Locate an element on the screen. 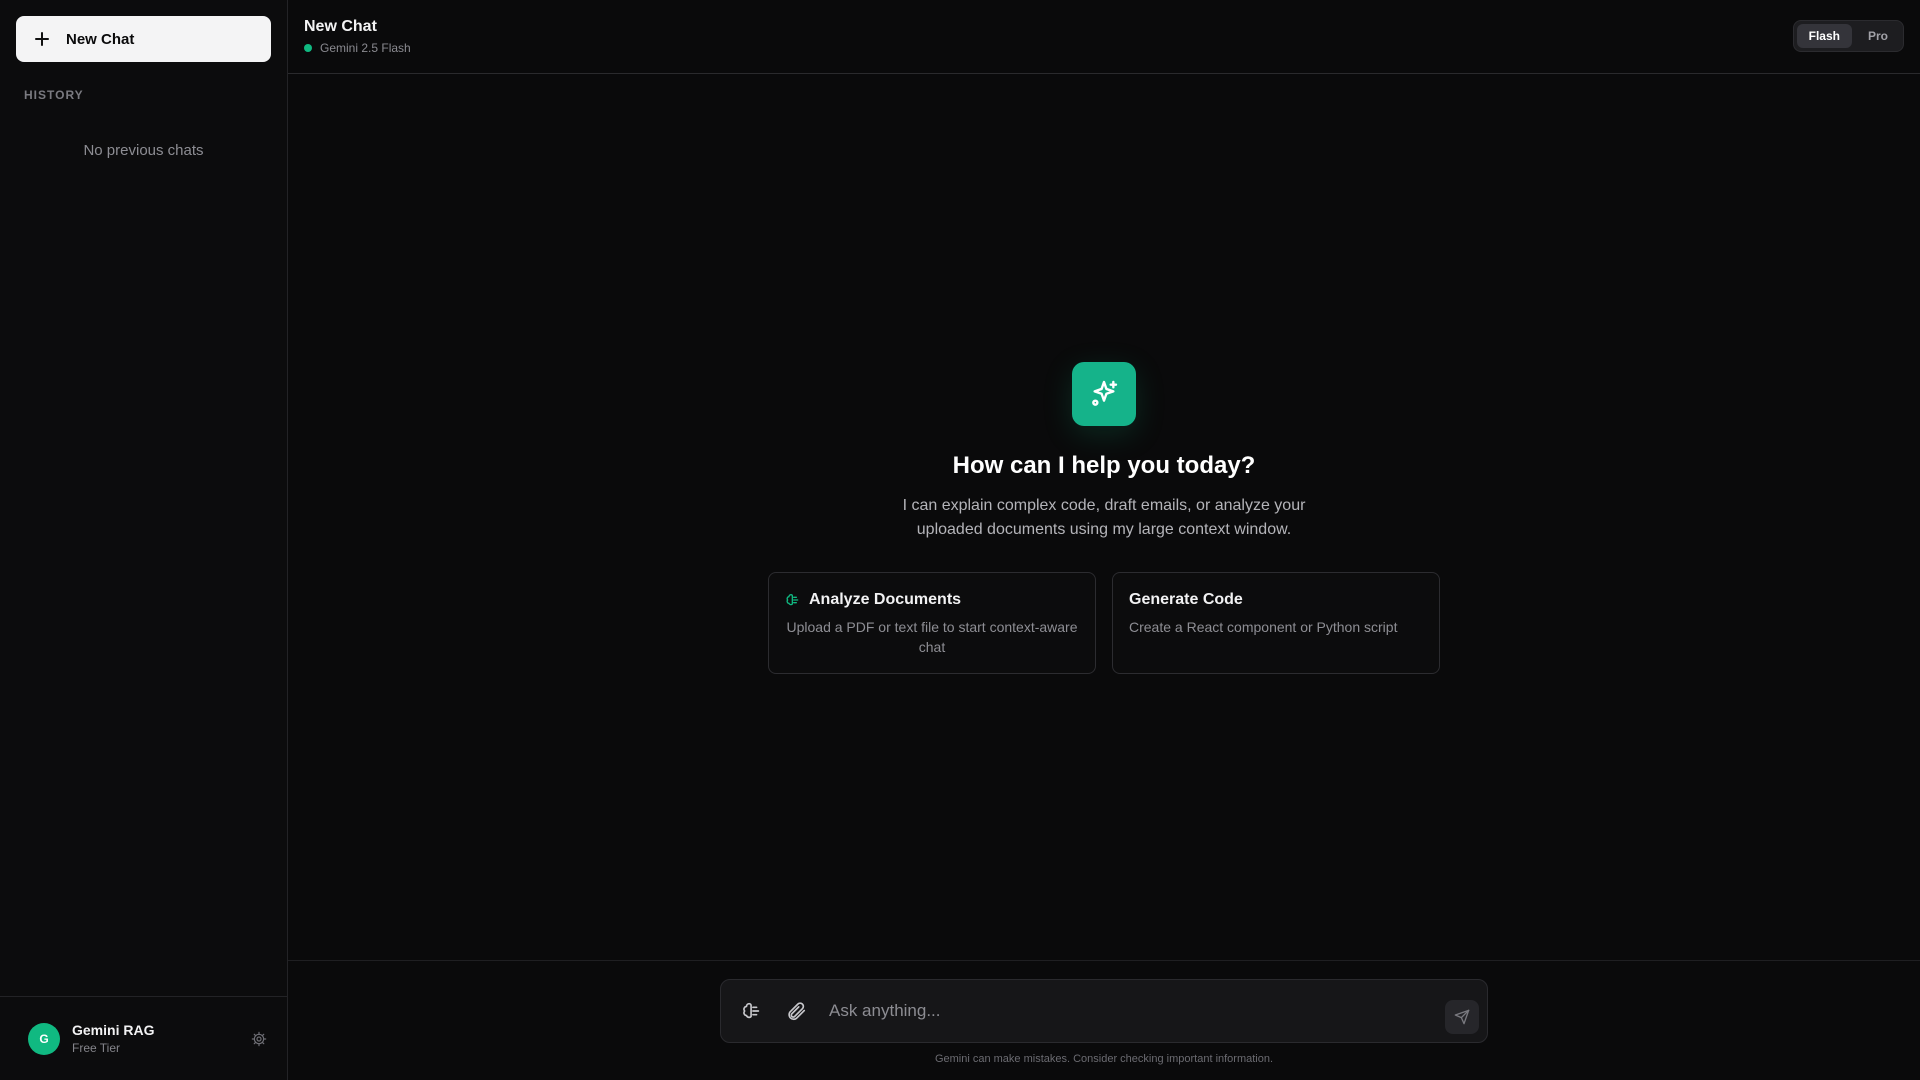  paperclip-icon is located at coordinates (796, 1011).